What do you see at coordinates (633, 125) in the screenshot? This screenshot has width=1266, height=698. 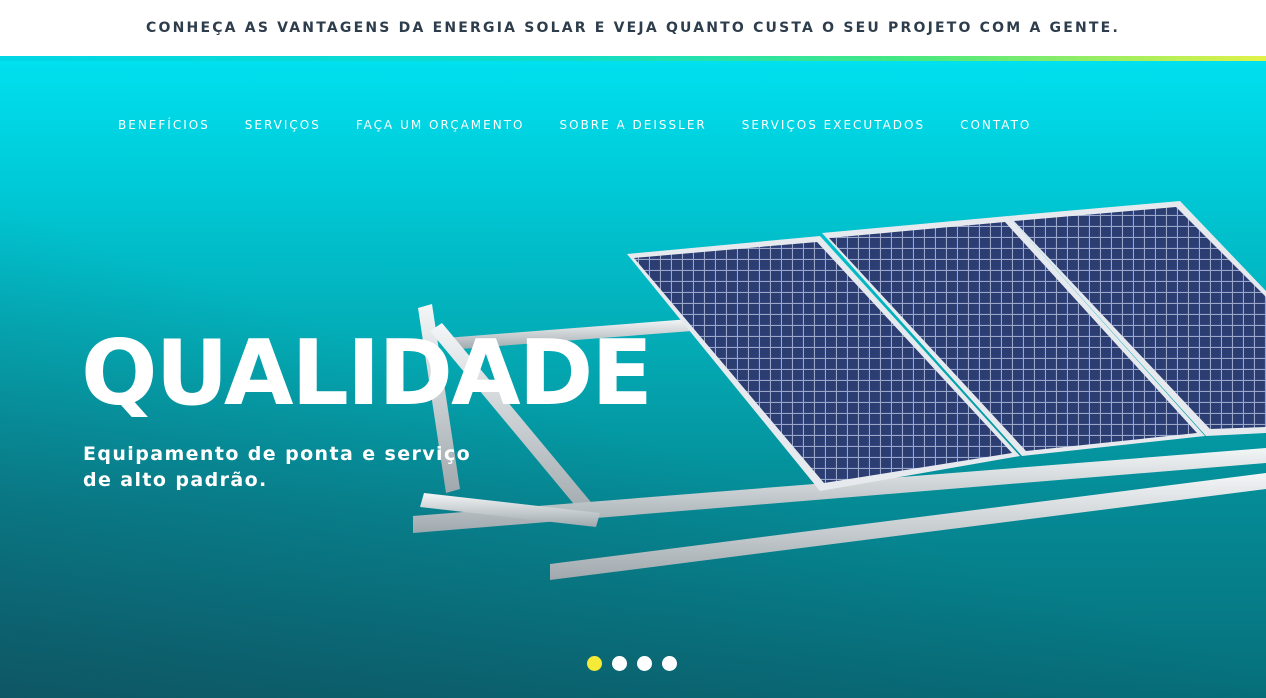 I see `nav-item-sobre: SOBRE A DEISSLER` at bounding box center [633, 125].